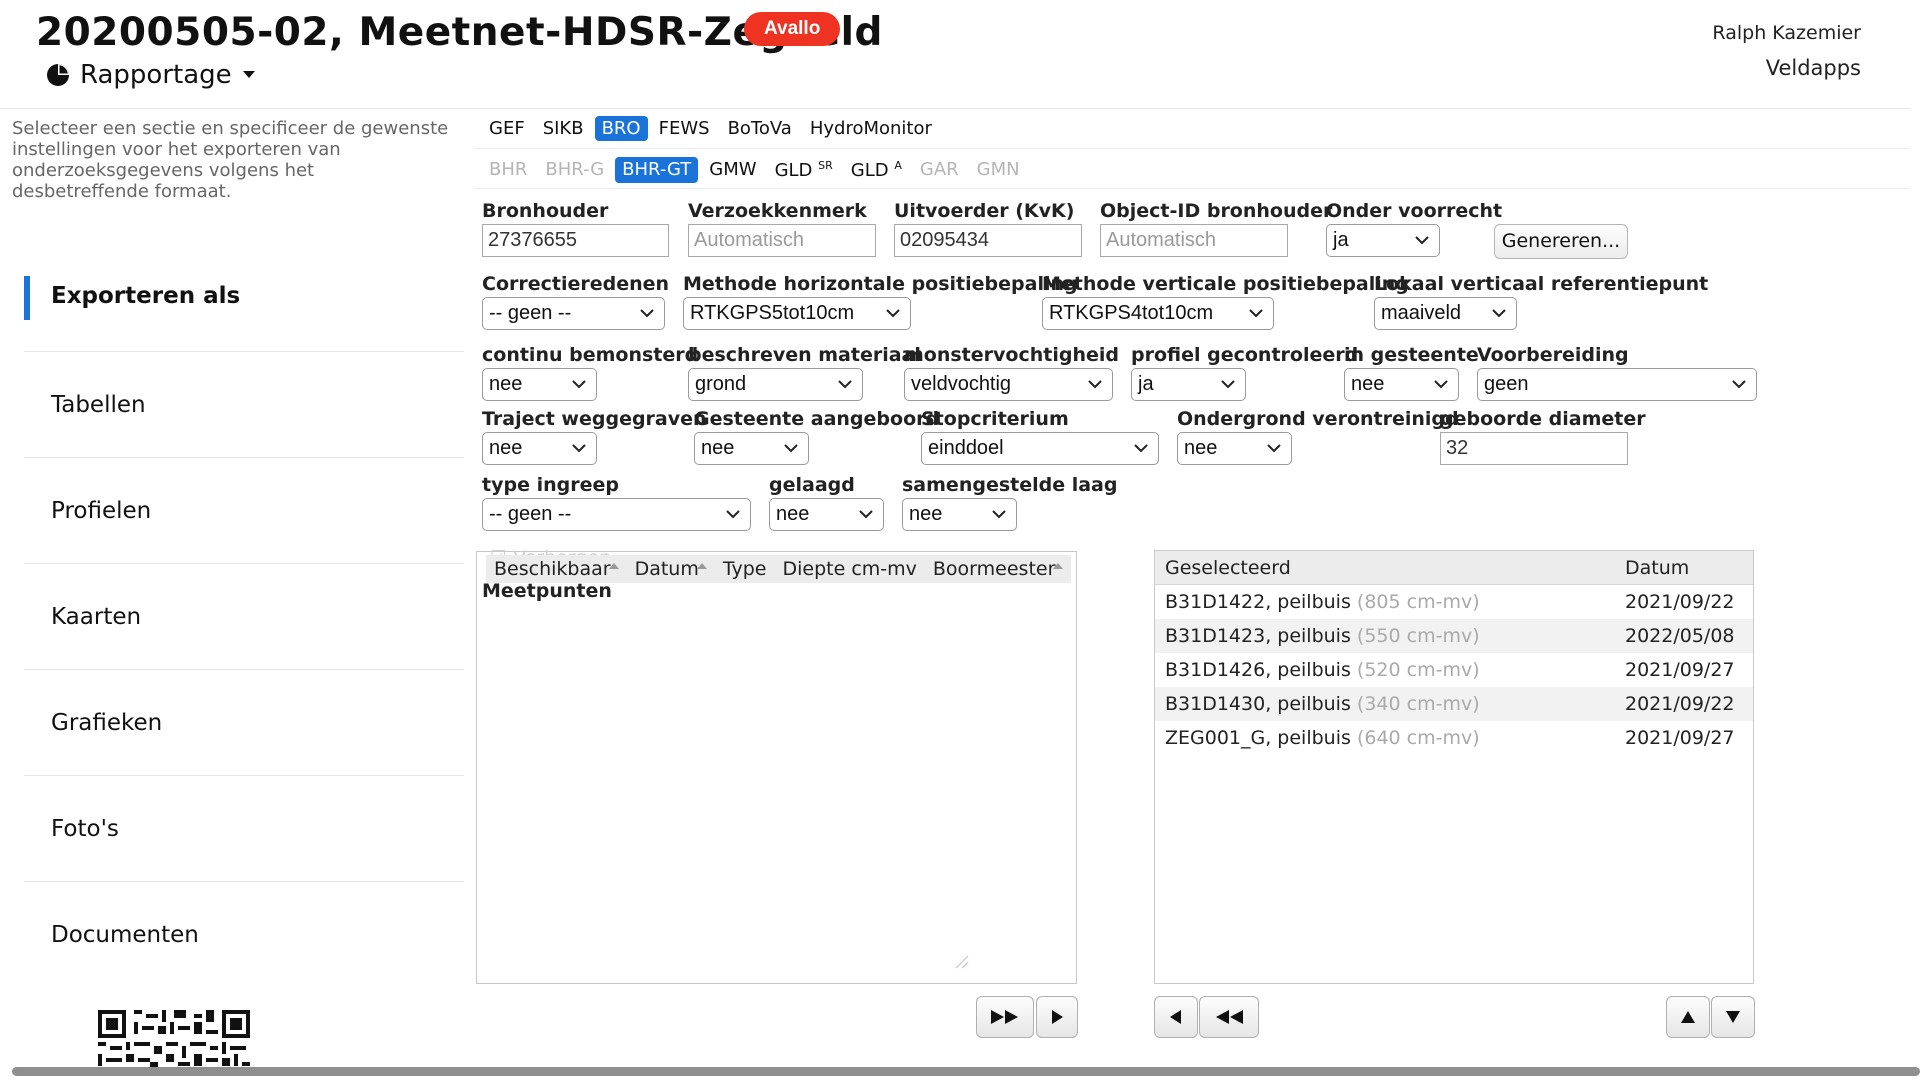 The width and height of the screenshot is (1920, 1080). I want to click on tab-superscript: A, so click(898, 165).